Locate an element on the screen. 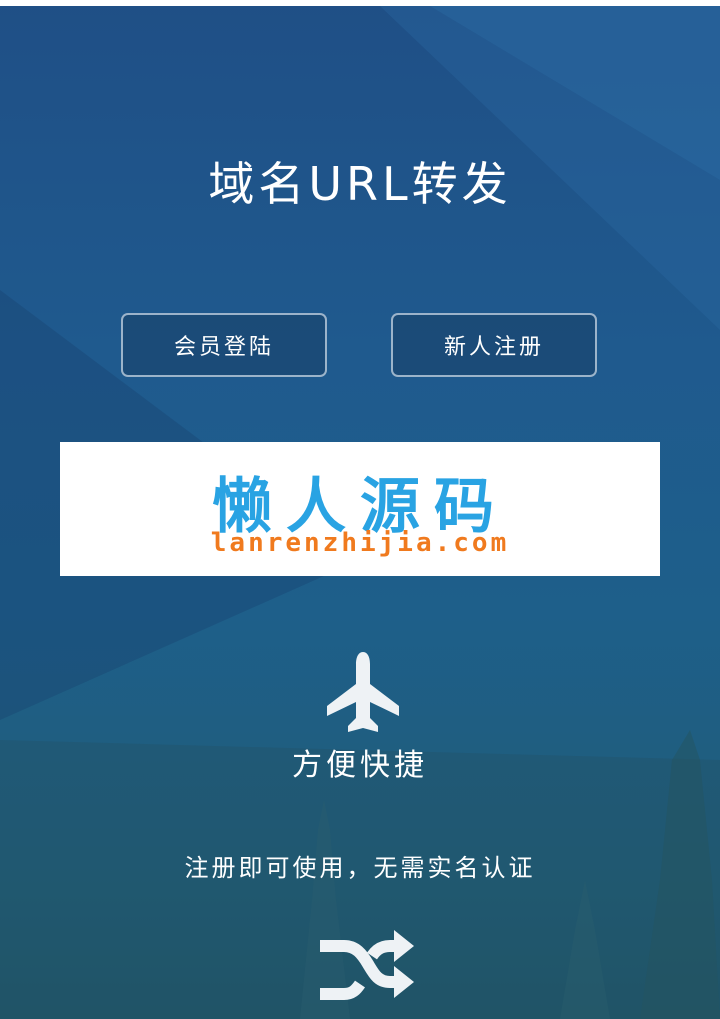 Image resolution: width=720 pixels, height=1019 pixels. feature-description: 注册即可使用，无需实名认证 is located at coordinates (360, 868).